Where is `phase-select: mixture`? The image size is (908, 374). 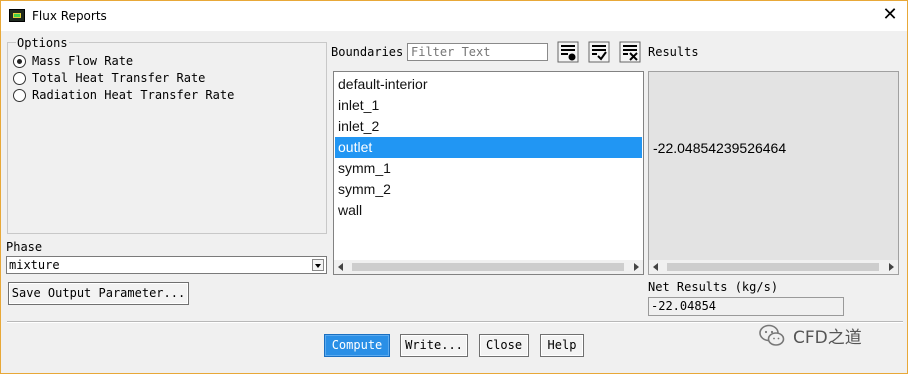 phase-select: mixture is located at coordinates (166, 265).